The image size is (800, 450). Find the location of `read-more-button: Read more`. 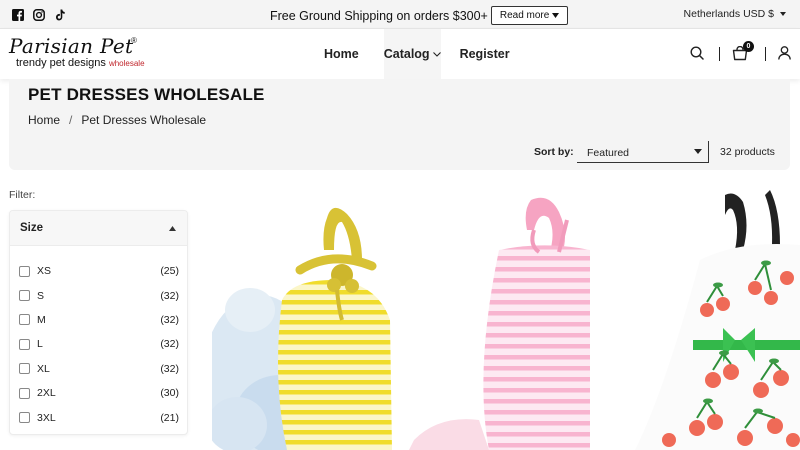

read-more-button: Read more is located at coordinates (529, 15).